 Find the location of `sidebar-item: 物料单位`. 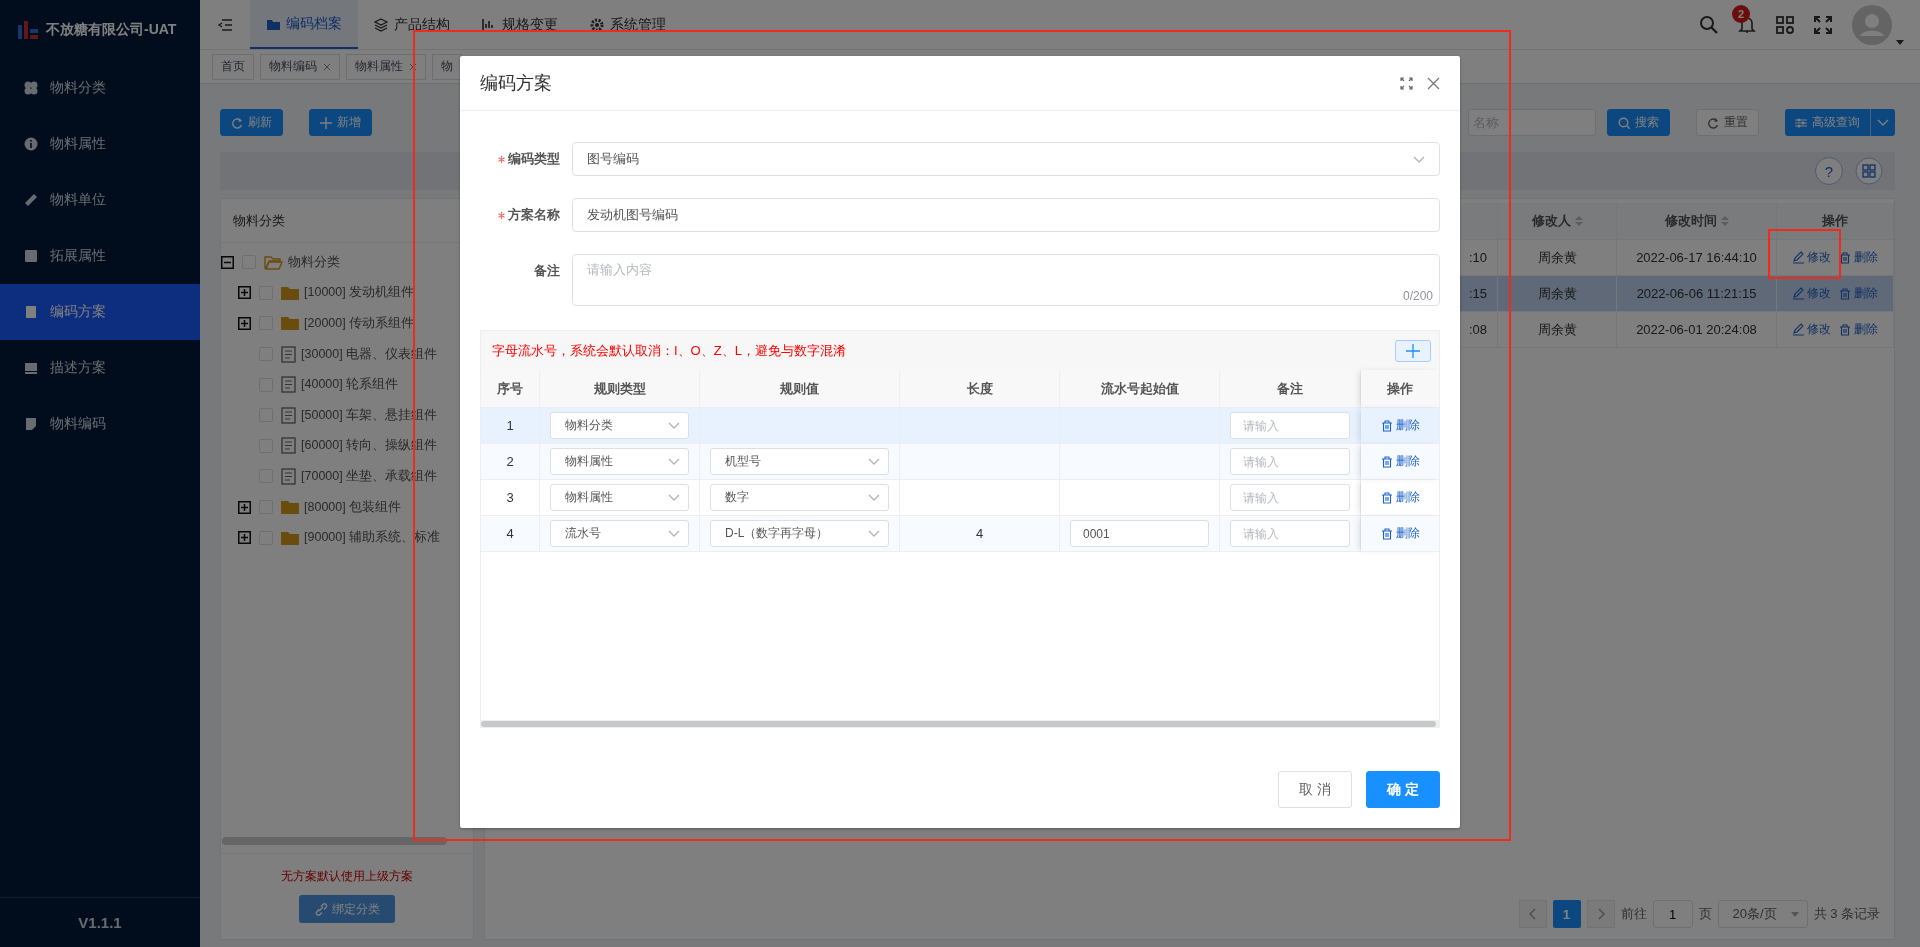

sidebar-item: 物料单位 is located at coordinates (100, 200).